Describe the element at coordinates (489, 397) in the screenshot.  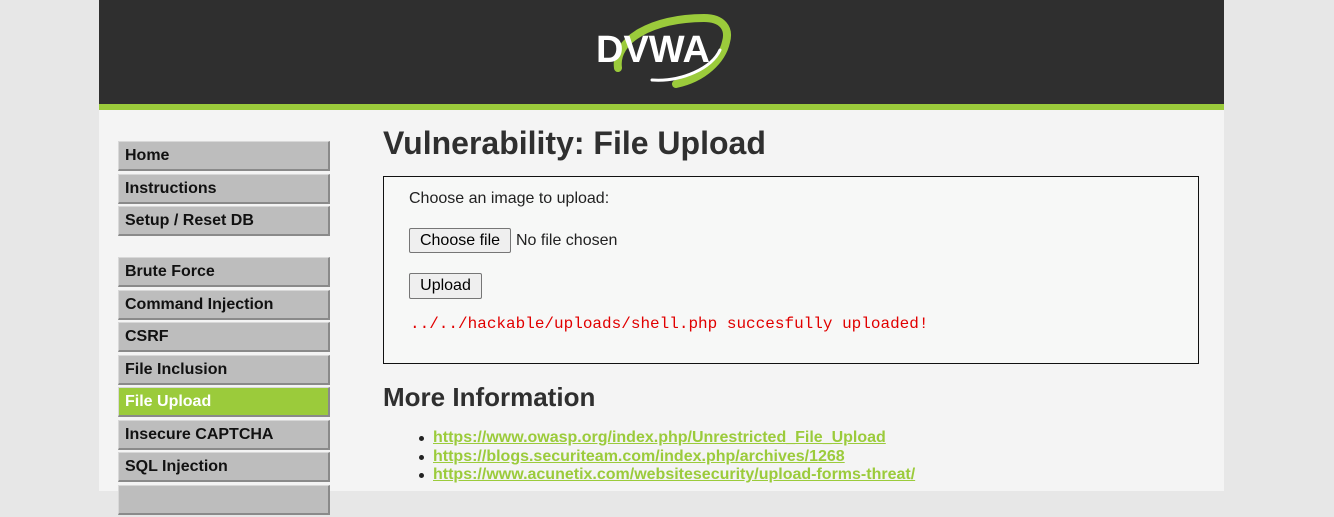
I see `more-information-heading: More Information` at that location.